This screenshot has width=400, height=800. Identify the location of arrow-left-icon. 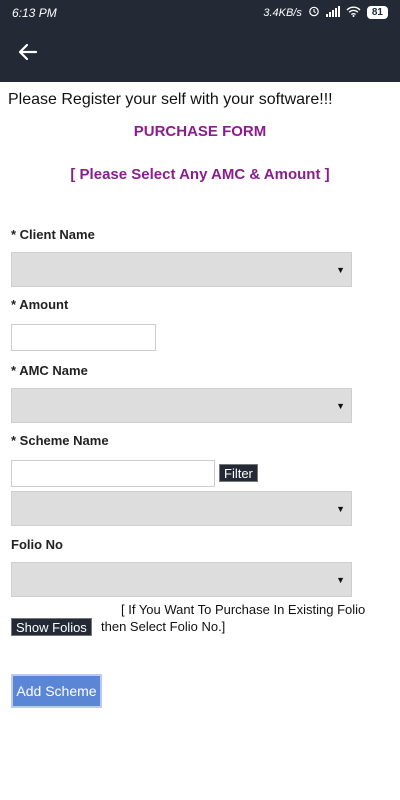
(28, 54).